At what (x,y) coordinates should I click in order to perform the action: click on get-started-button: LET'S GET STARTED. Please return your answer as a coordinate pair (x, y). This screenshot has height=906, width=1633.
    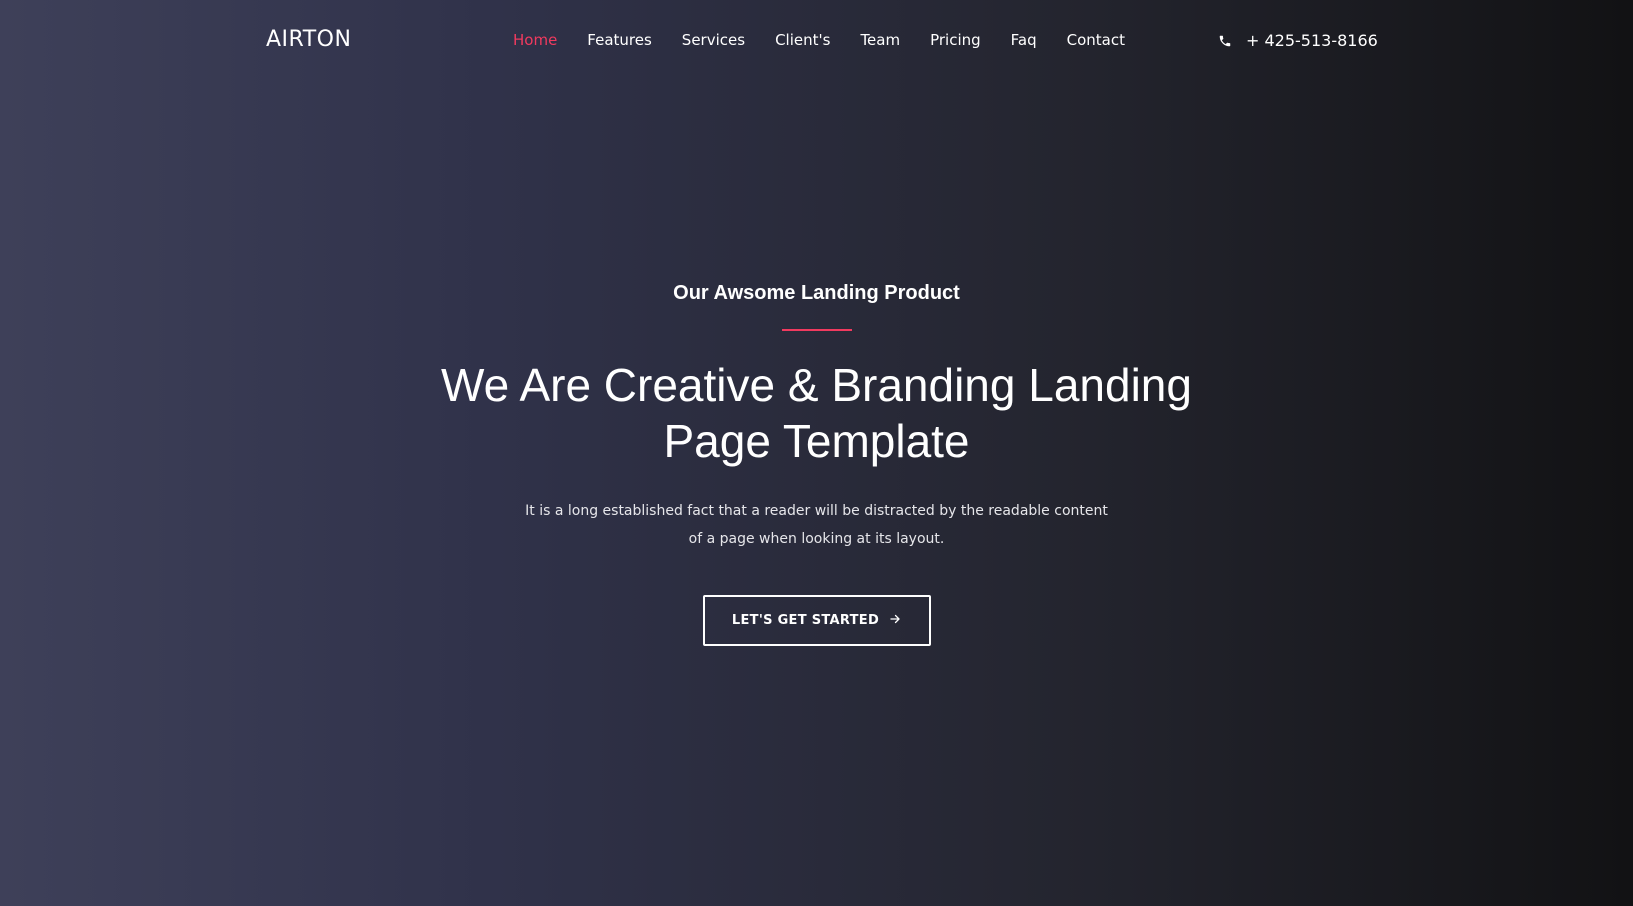
    Looking at the image, I should click on (816, 620).